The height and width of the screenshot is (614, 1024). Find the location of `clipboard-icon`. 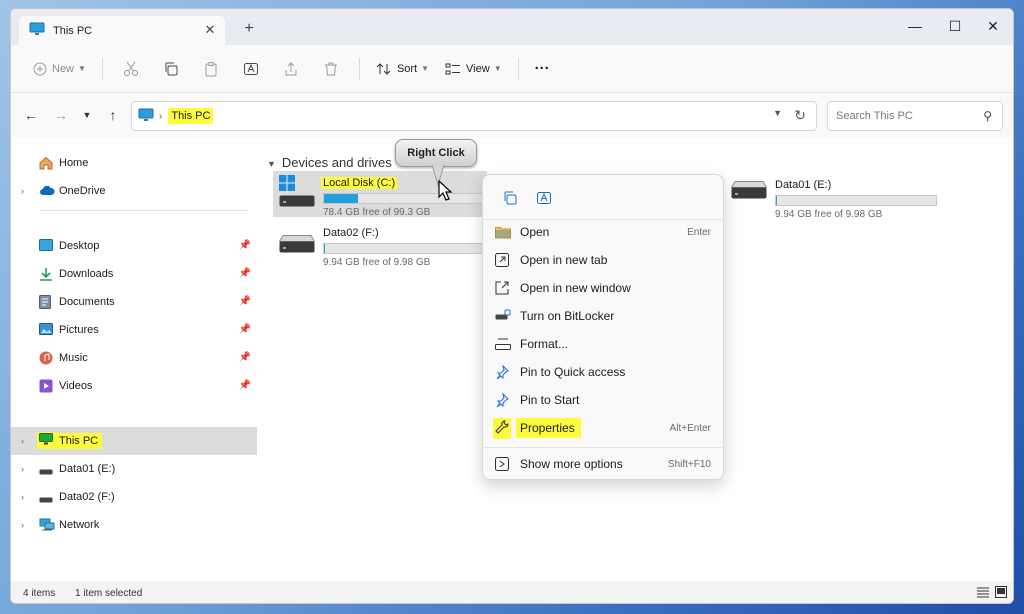

clipboard-icon is located at coordinates (211, 68).